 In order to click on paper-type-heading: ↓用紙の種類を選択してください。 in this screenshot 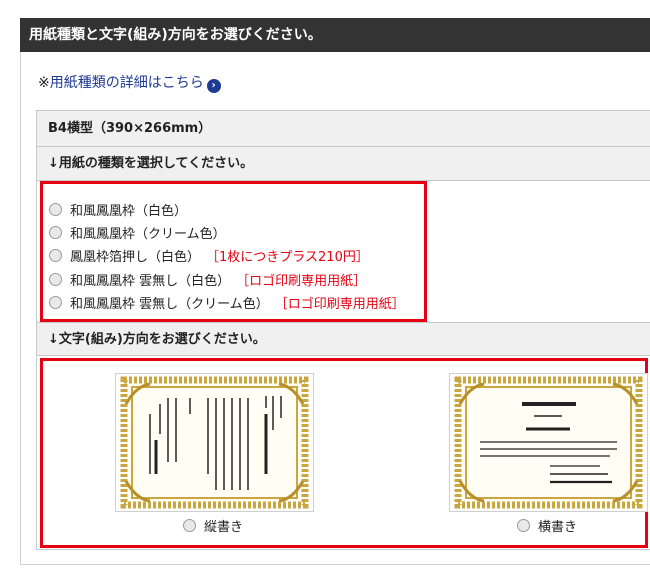, I will do `click(343, 164)`.